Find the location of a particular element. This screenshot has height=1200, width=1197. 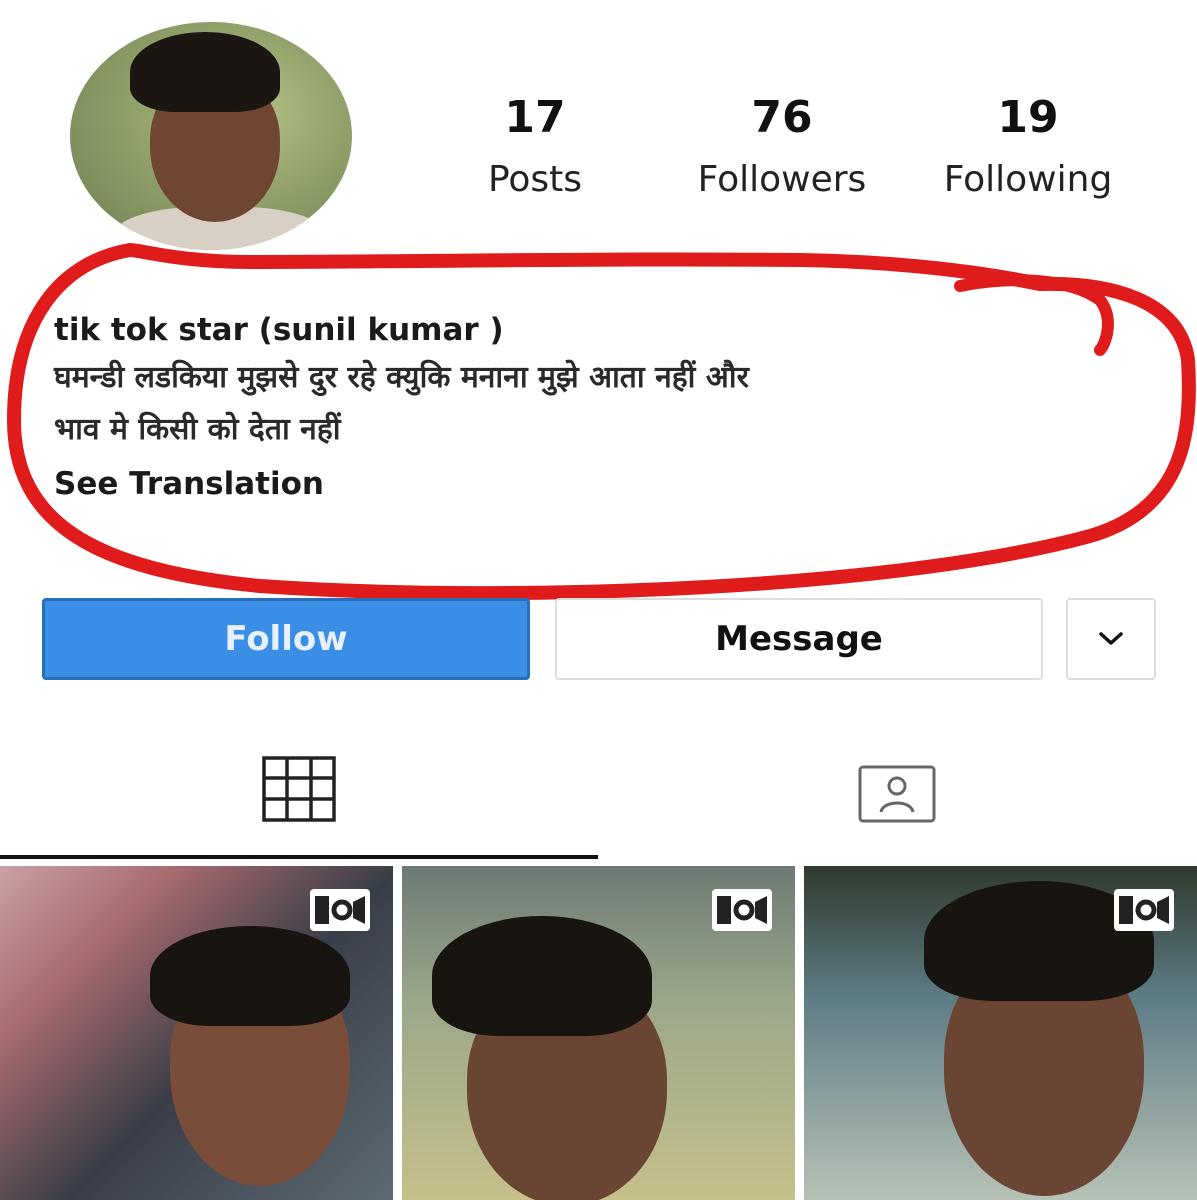

stat-posts: 17 Posts is located at coordinates (535, 147).